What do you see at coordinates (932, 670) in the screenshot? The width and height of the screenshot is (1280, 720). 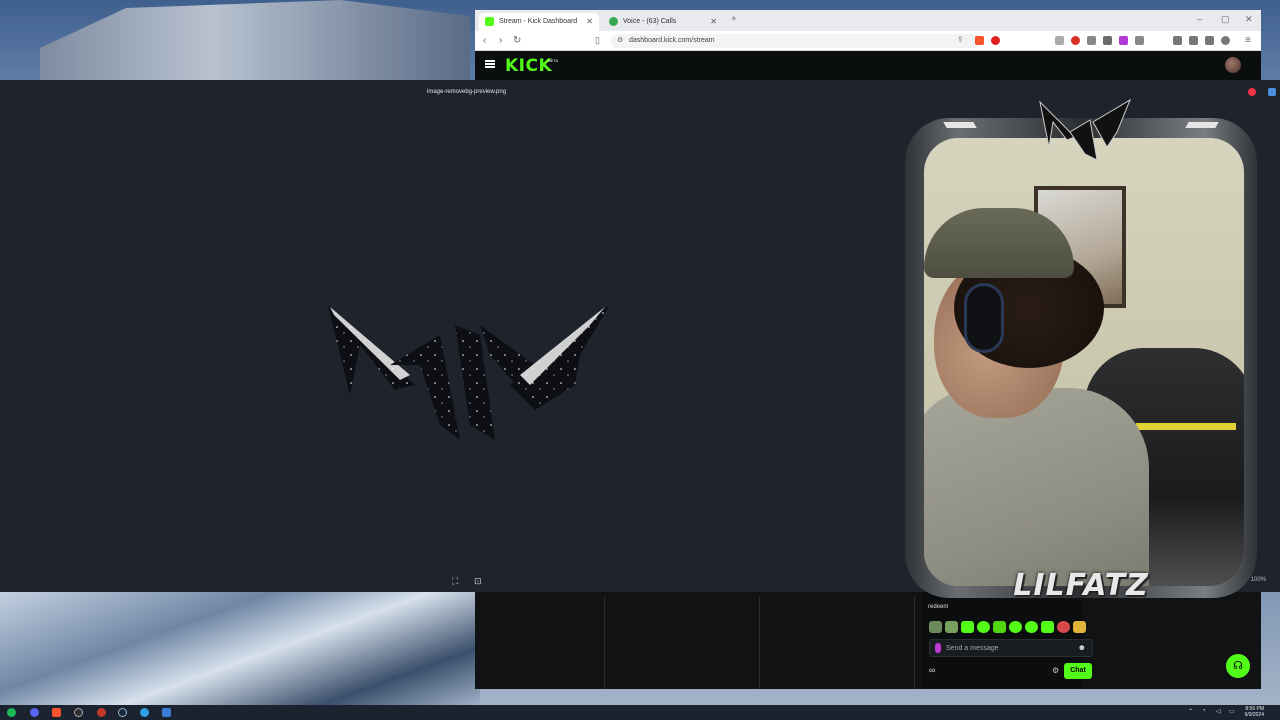 I see `points-infinity-icon: ∞` at bounding box center [932, 670].